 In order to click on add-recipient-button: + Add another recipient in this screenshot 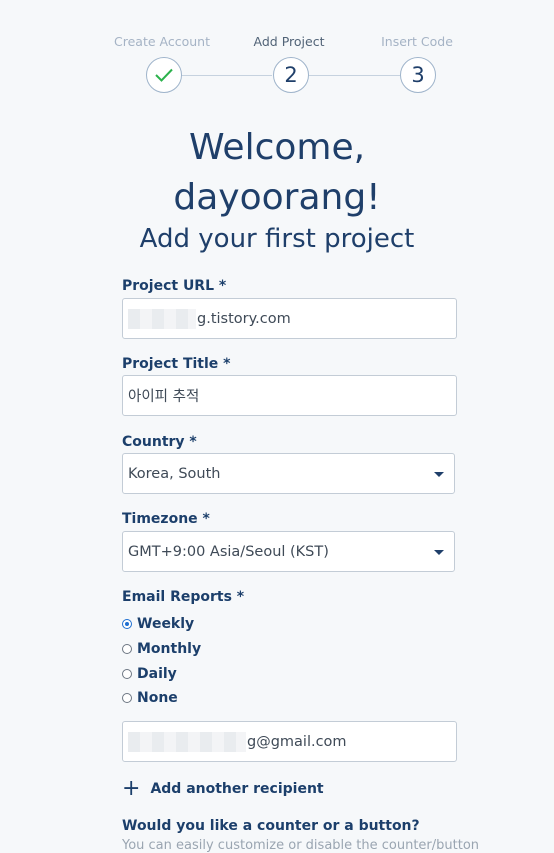, I will do `click(223, 788)`.